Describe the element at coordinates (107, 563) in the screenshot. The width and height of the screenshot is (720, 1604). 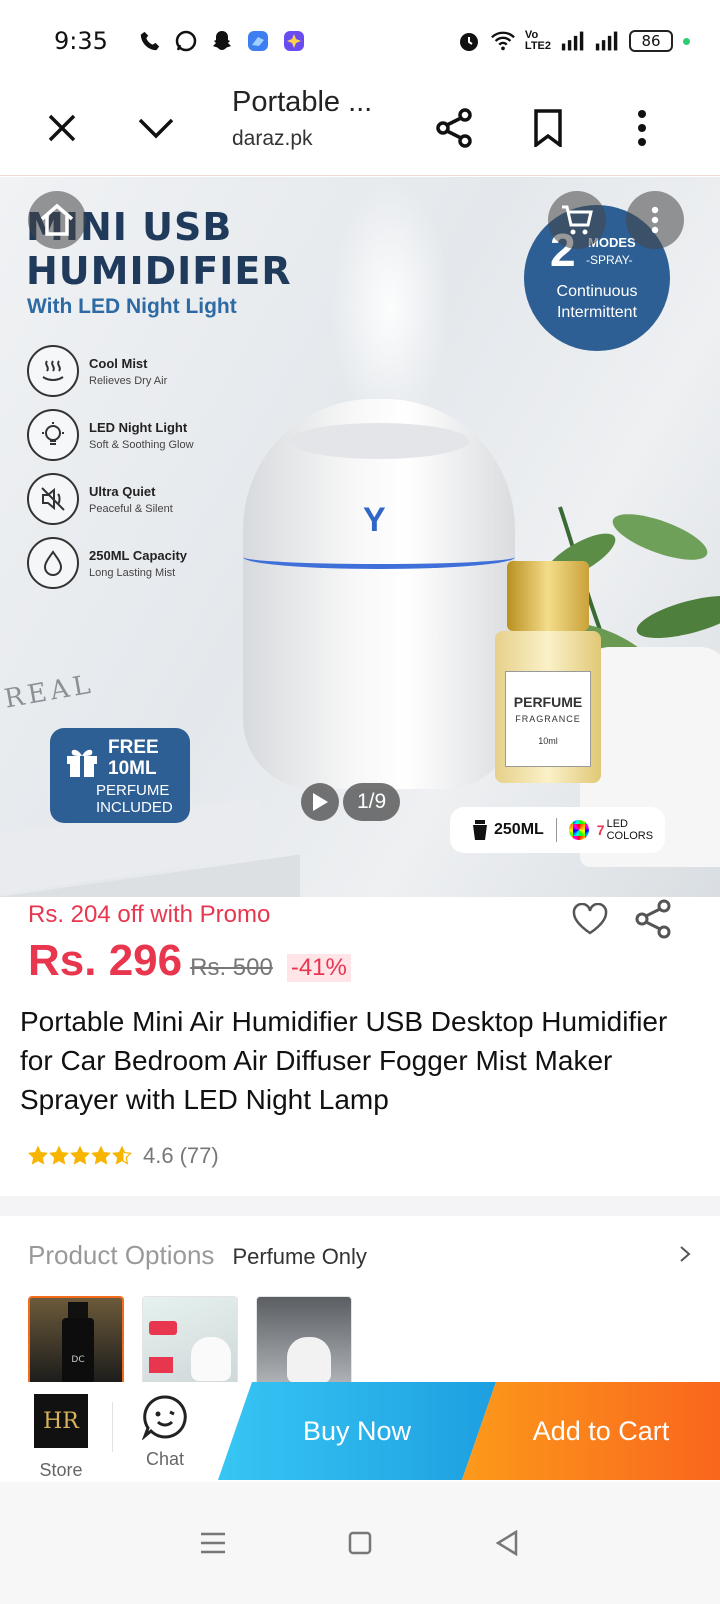
I see `feature-capacity: 250ML Capacity Long Lasting Mist` at that location.